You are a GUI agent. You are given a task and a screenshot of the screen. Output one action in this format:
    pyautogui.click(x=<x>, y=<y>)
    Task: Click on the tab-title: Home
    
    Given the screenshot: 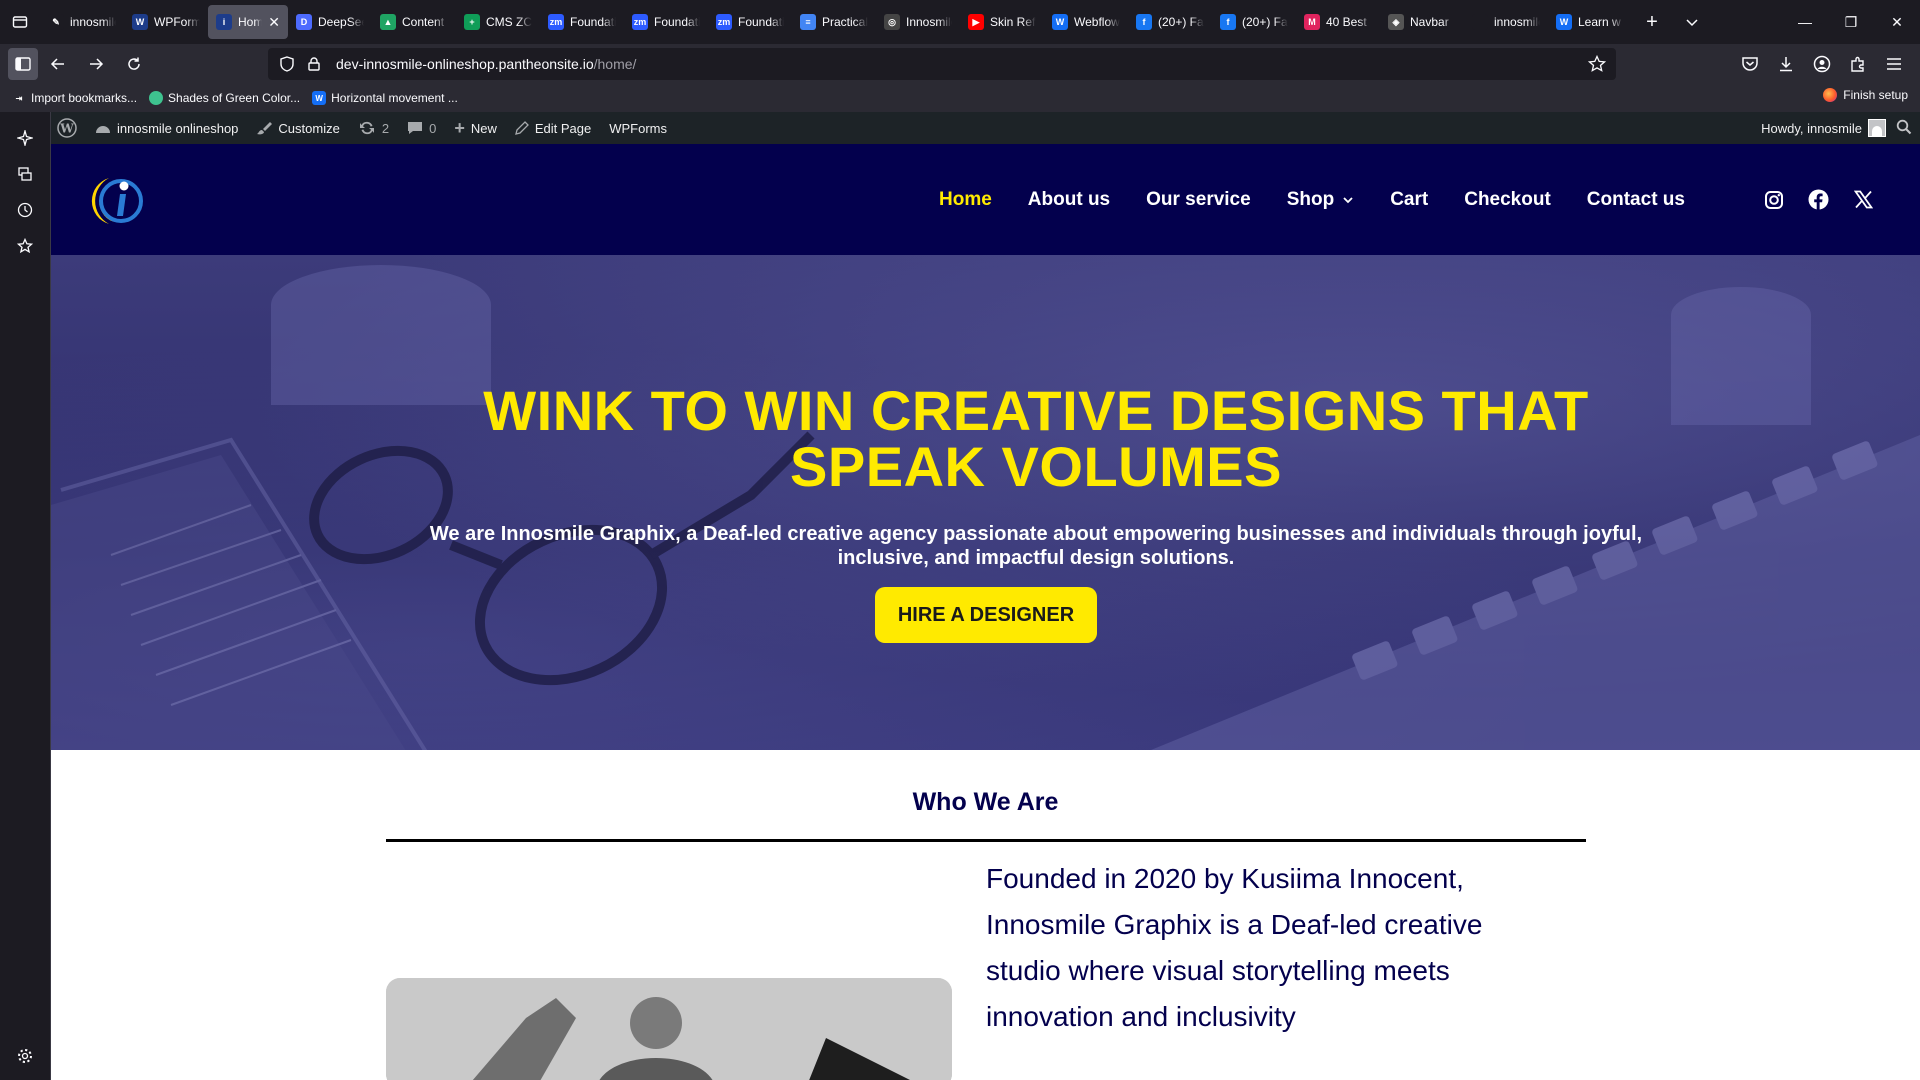 What is the action you would take?
    pyautogui.click(x=250, y=22)
    